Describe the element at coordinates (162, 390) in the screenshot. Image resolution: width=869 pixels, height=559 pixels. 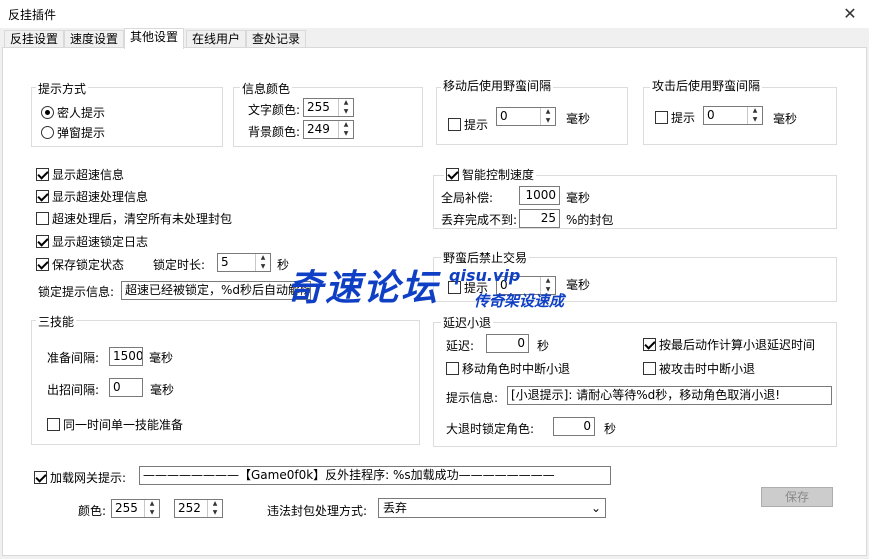
I see `cast-interval-unit: 毫秒` at that location.